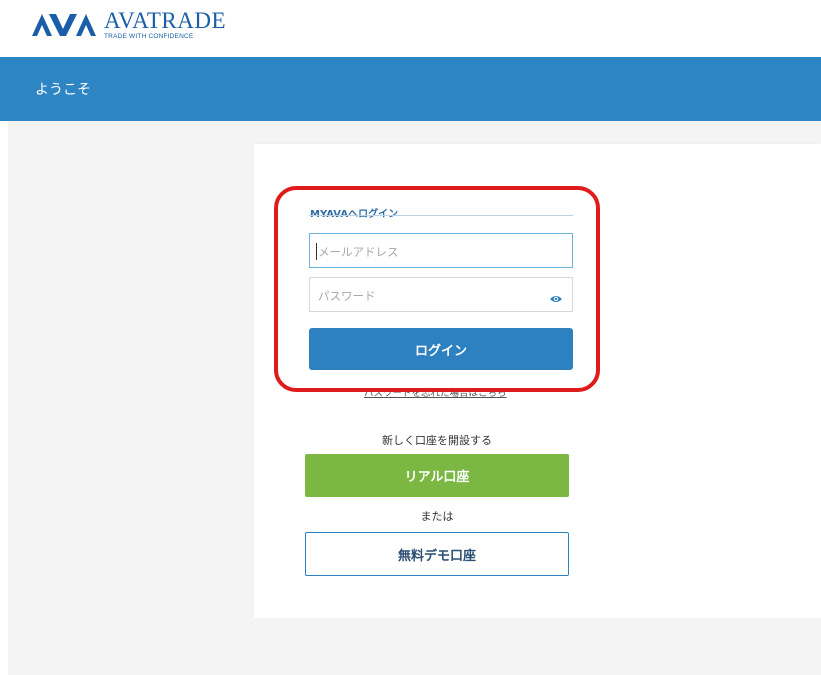 The height and width of the screenshot is (675, 821). I want to click on open-account-text: 新しく口座を開設する, so click(437, 440).